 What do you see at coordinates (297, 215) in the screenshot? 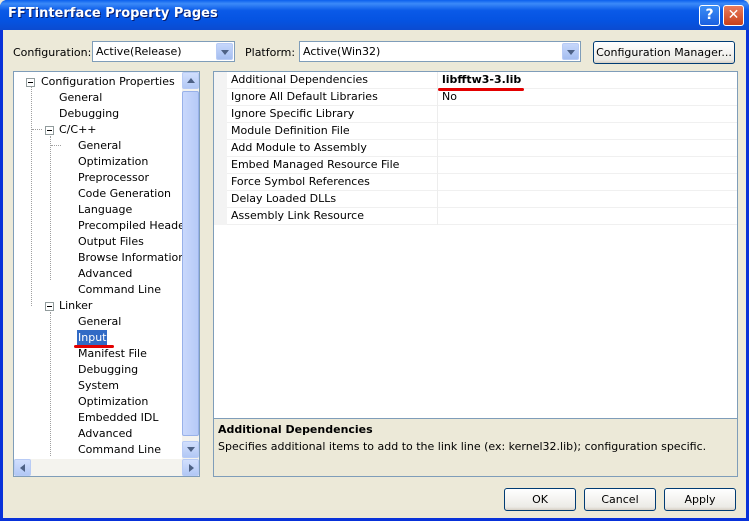
I see `property-name: Assembly Link Resource` at bounding box center [297, 215].